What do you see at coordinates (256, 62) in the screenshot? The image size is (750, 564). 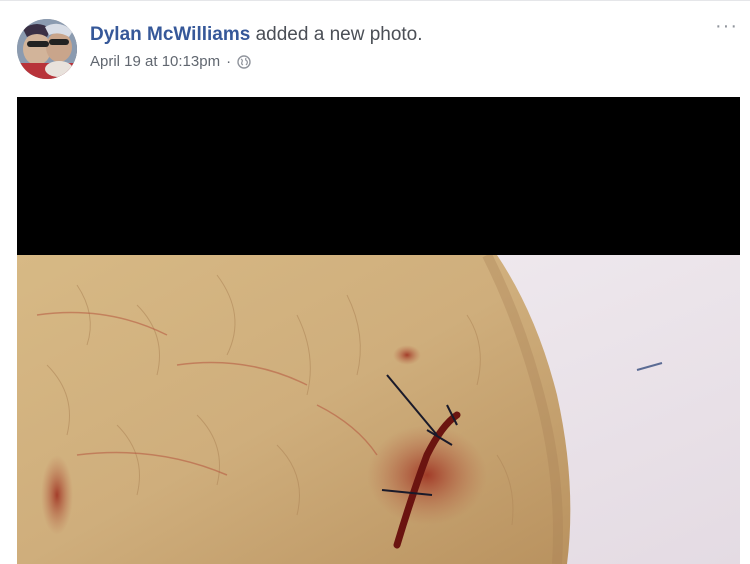 I see `post-meta: April 19 at 10:13pm ·` at bounding box center [256, 62].